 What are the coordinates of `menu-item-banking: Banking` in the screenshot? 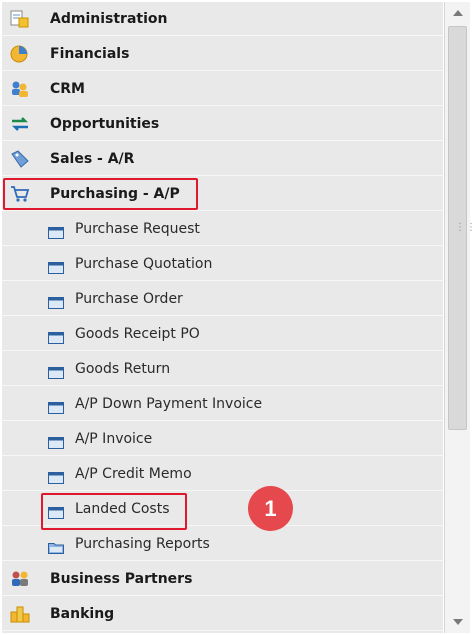 It's located at (222, 614).